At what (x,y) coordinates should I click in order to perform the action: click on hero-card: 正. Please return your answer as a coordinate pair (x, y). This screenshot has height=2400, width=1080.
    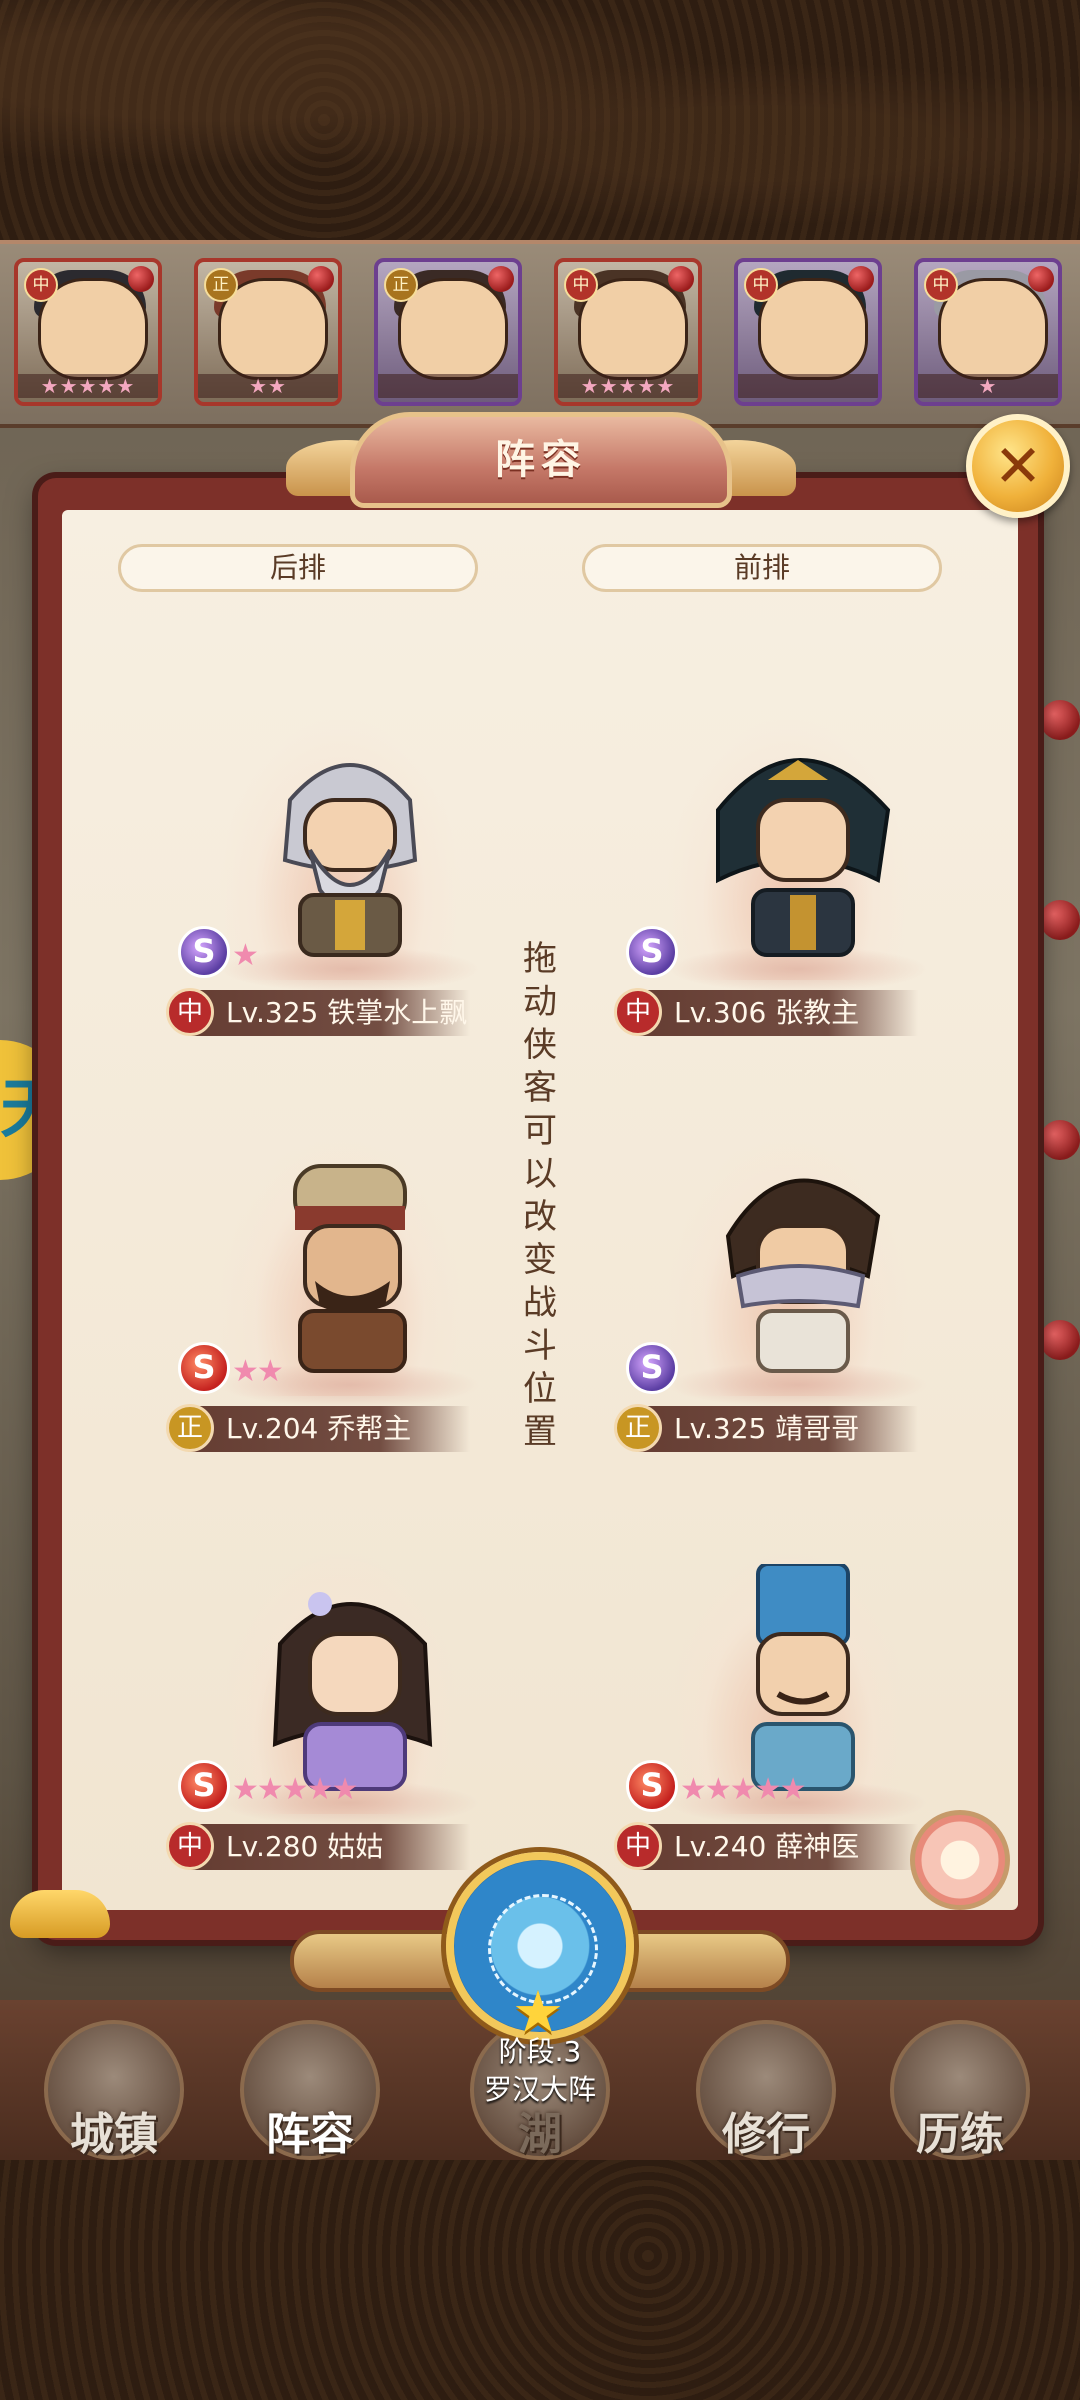
    Looking at the image, I should click on (448, 332).